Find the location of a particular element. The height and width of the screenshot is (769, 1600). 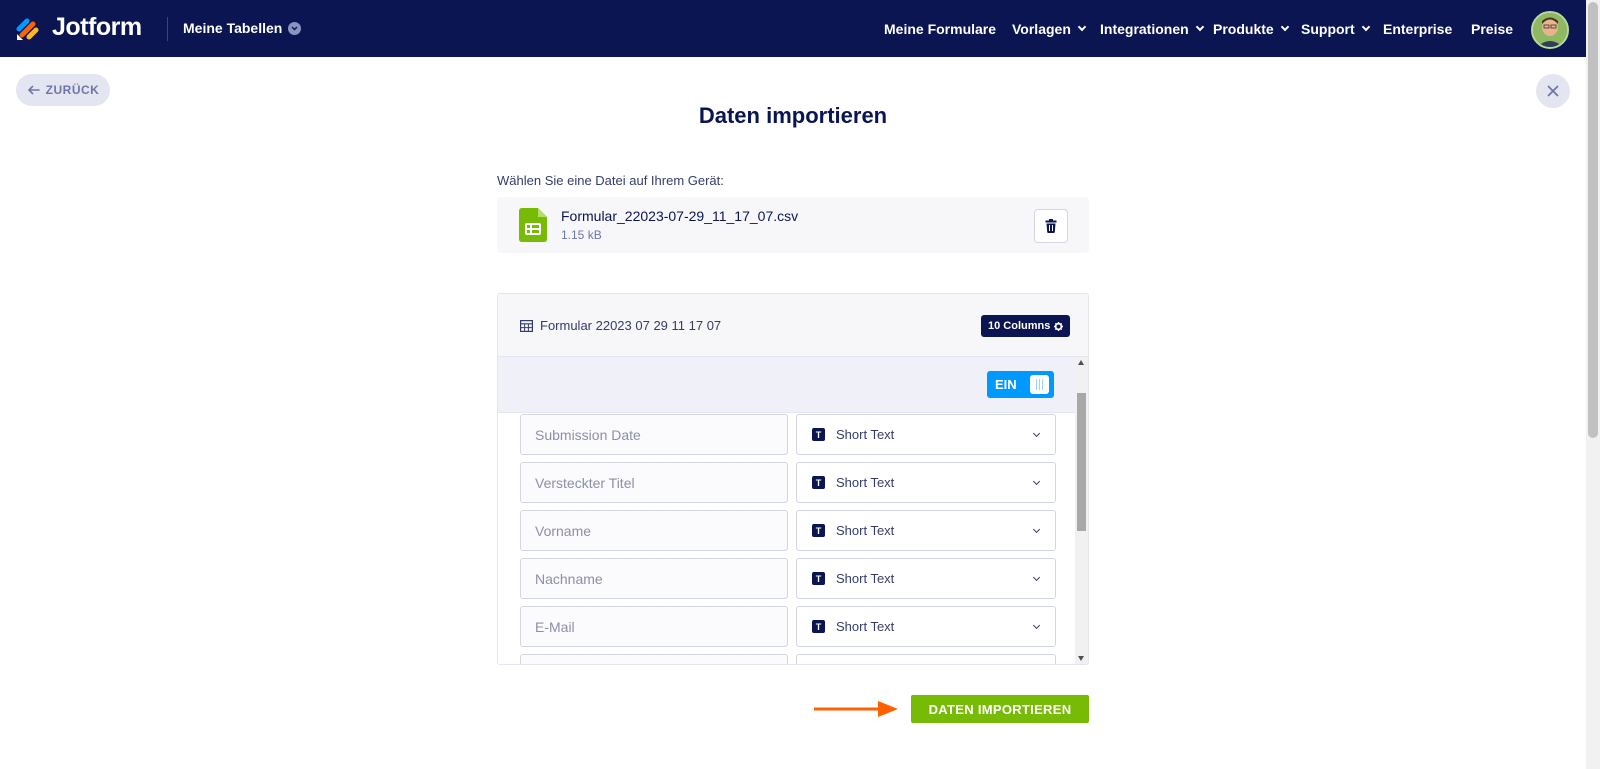

table-header: Formular 22023 07 29 11 17 07 10 Columns is located at coordinates (793, 325).